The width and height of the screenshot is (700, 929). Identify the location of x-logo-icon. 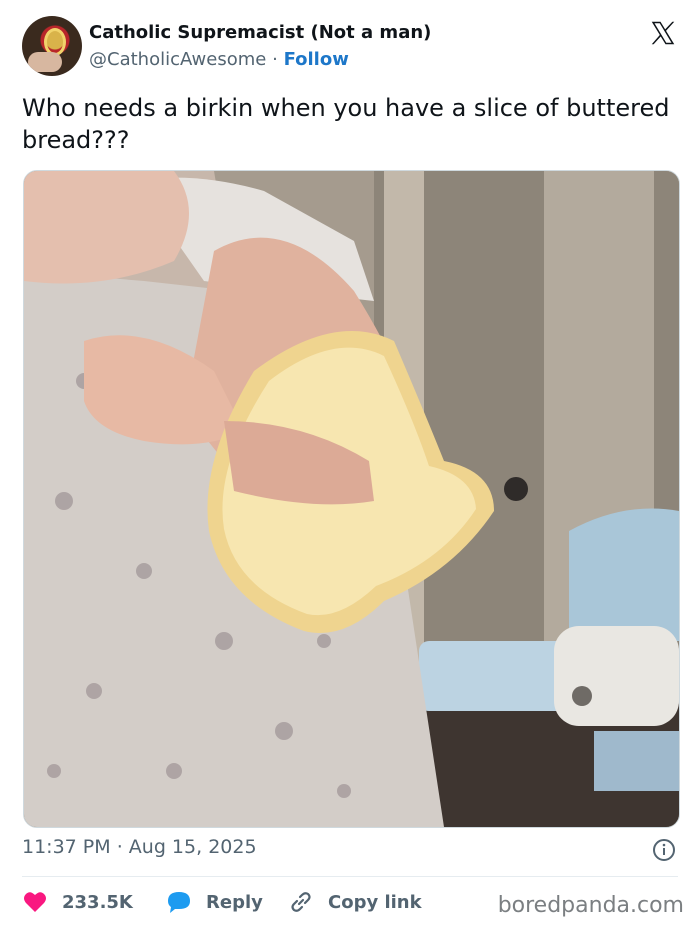
(663, 33).